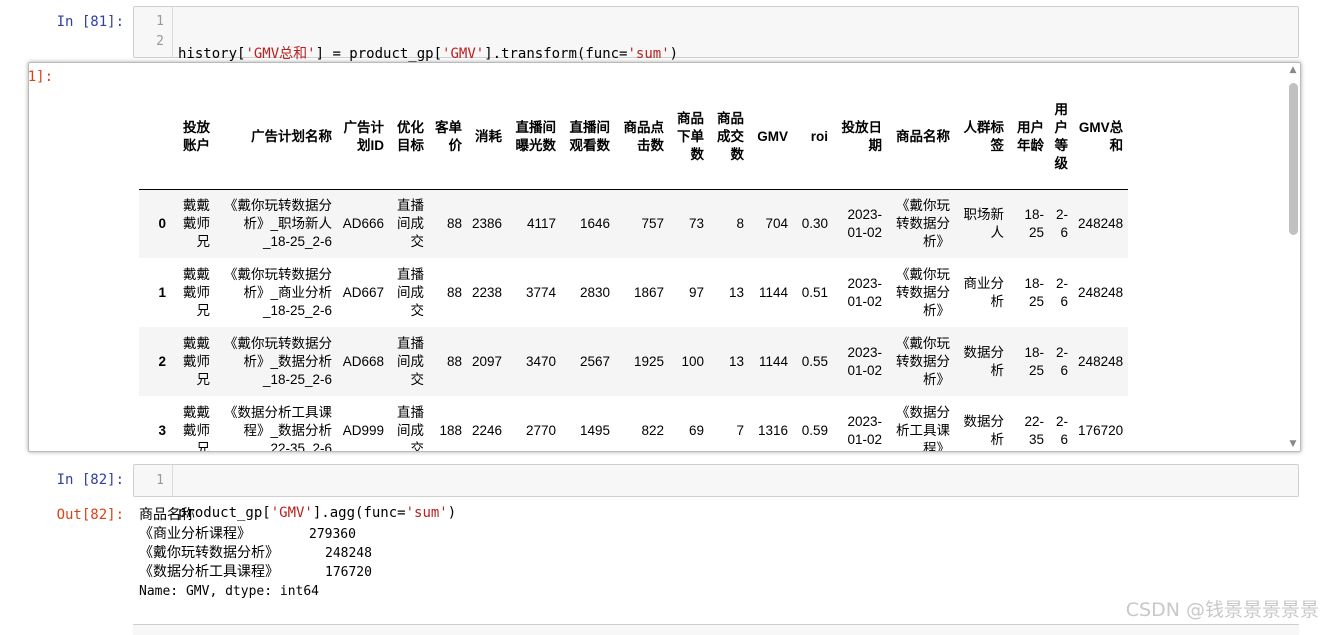  Describe the element at coordinates (90, 22) in the screenshot. I see `input-prompt-81: In [81]:` at that location.